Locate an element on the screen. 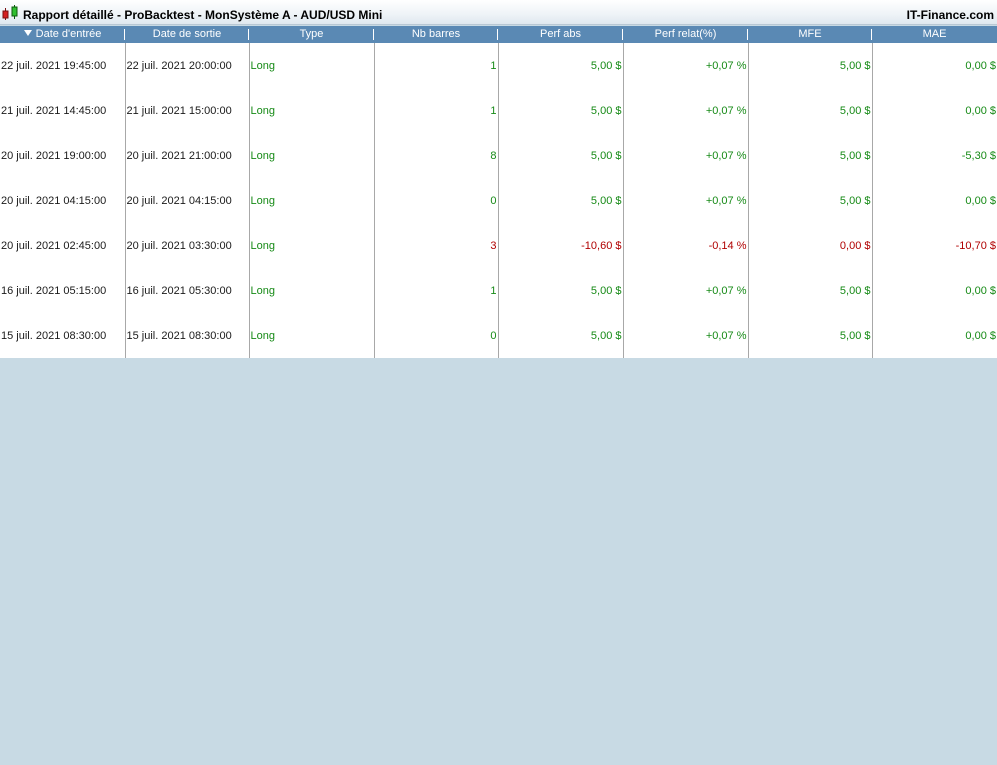  column-header-label: Perf abs is located at coordinates (560, 34).